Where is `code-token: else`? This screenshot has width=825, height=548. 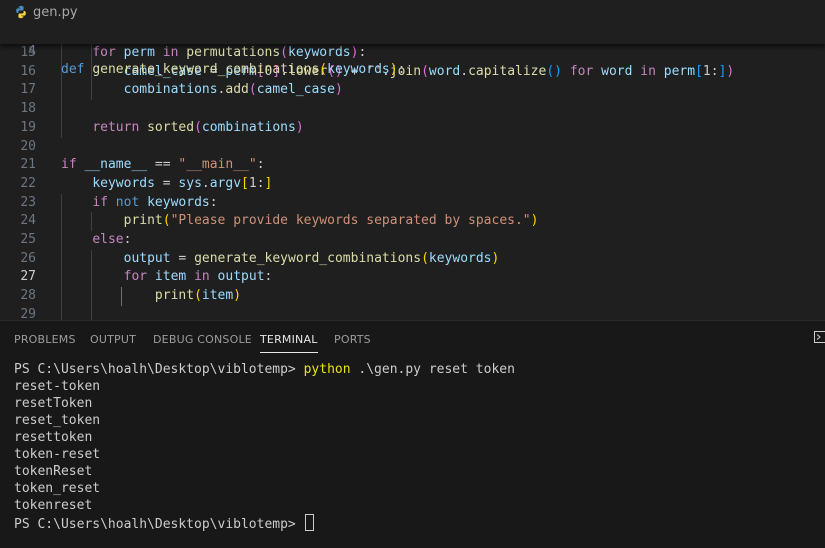 code-token: else is located at coordinates (107, 239).